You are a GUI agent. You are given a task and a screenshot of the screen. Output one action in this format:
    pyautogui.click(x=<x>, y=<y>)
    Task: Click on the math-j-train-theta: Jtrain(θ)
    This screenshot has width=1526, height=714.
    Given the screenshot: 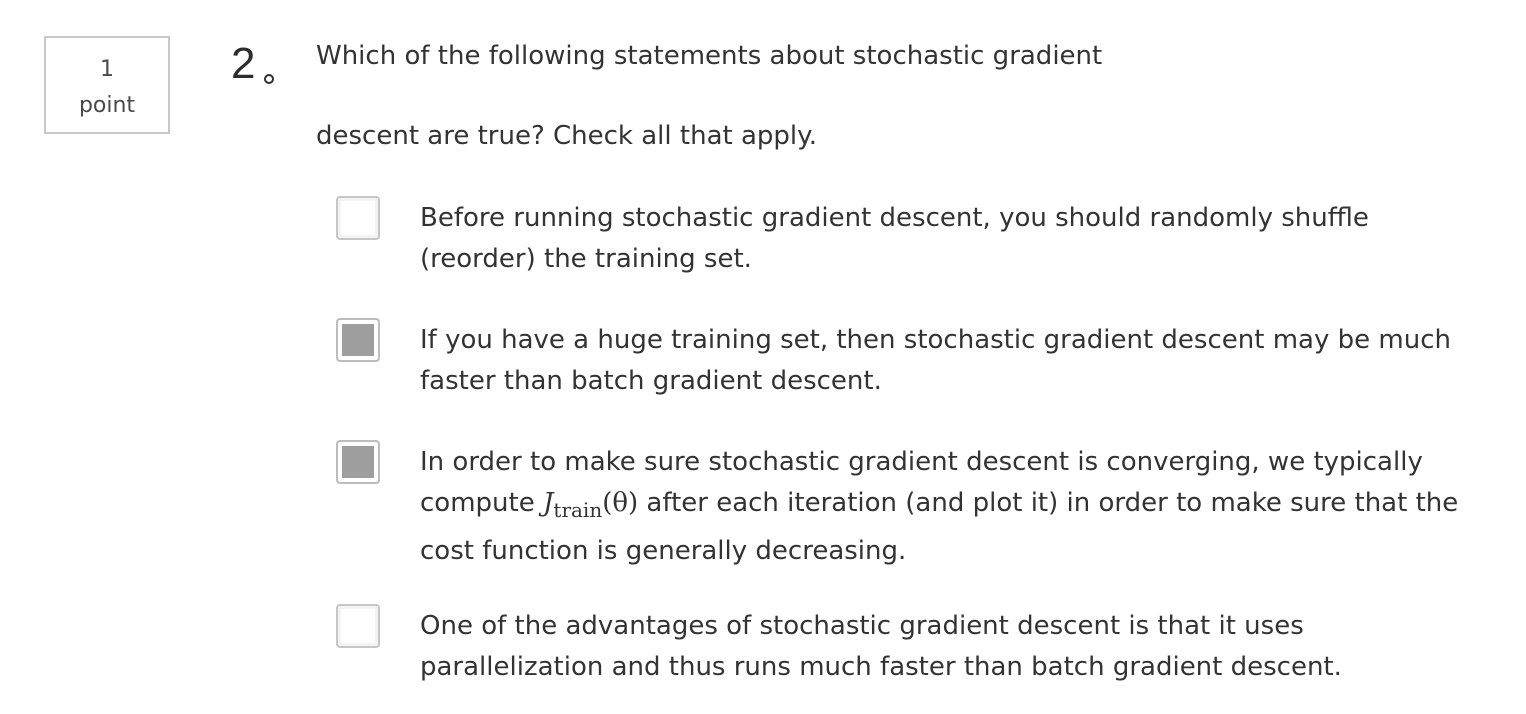 What is the action you would take?
    pyautogui.click(x=590, y=505)
    